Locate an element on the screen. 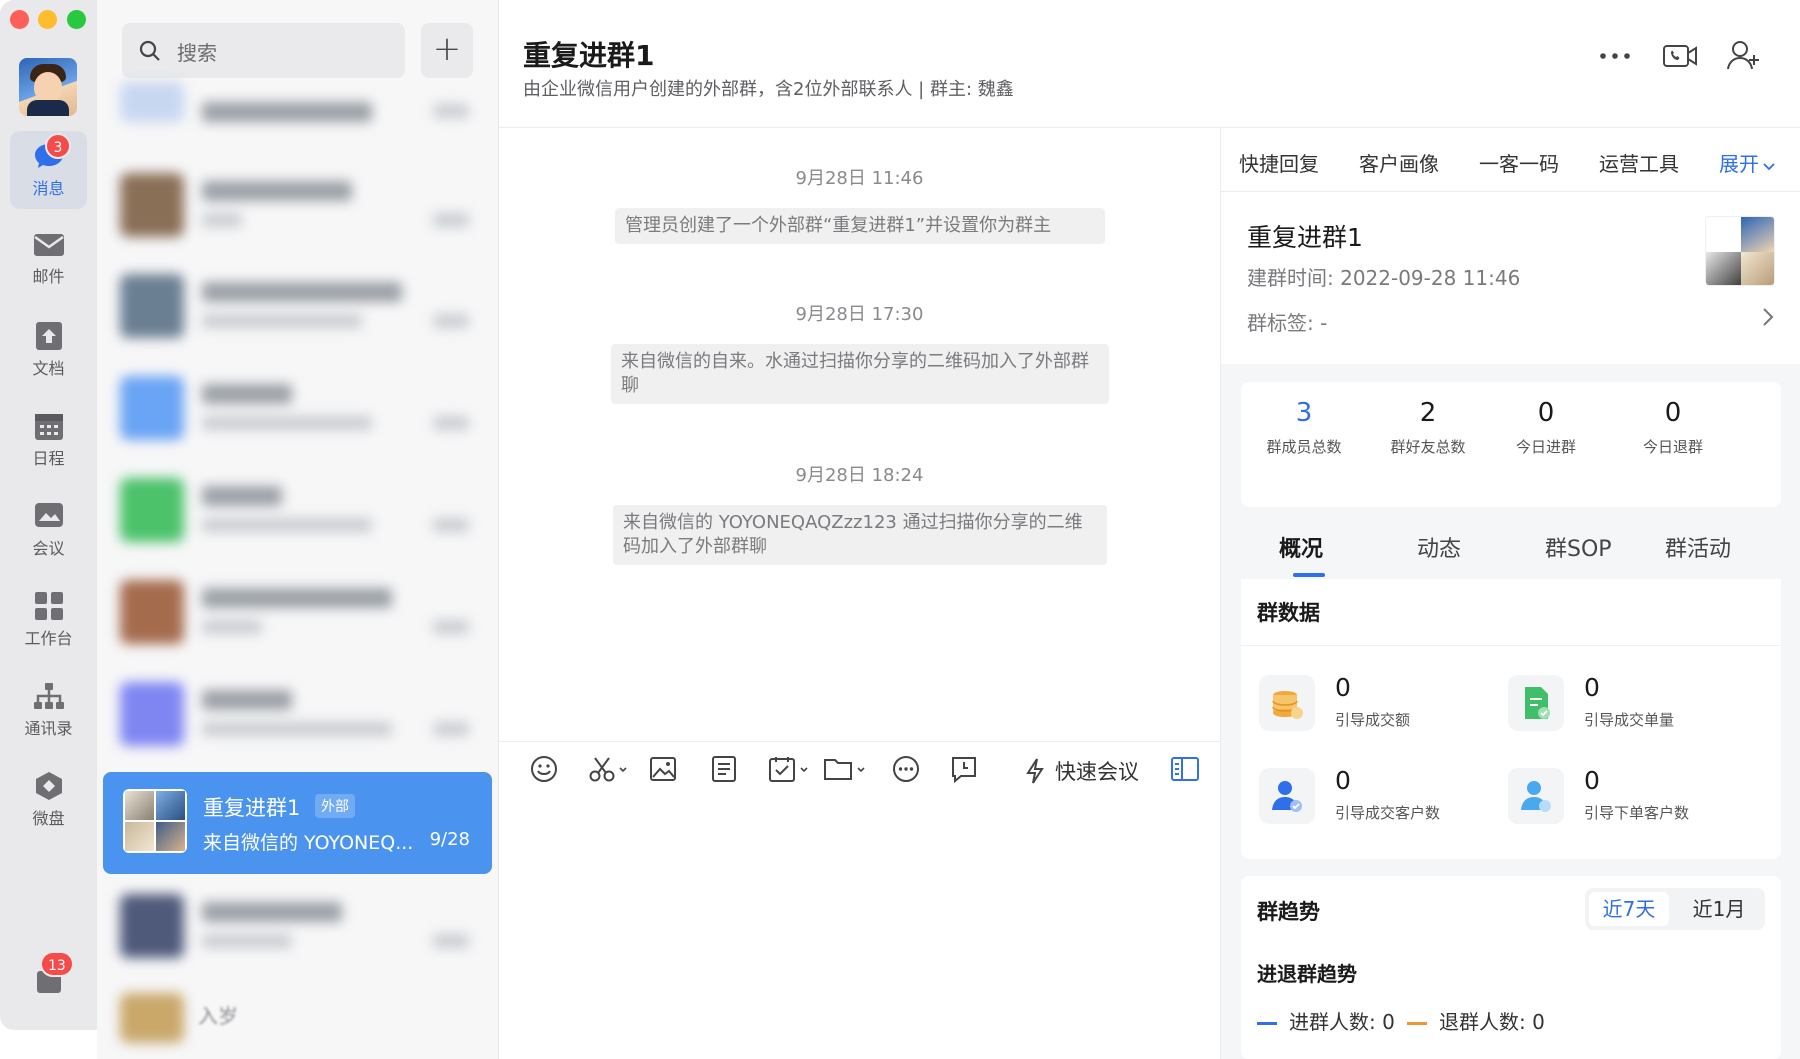 The image size is (1800, 1059). conversation-title: 重复进群1 is located at coordinates (252, 808).